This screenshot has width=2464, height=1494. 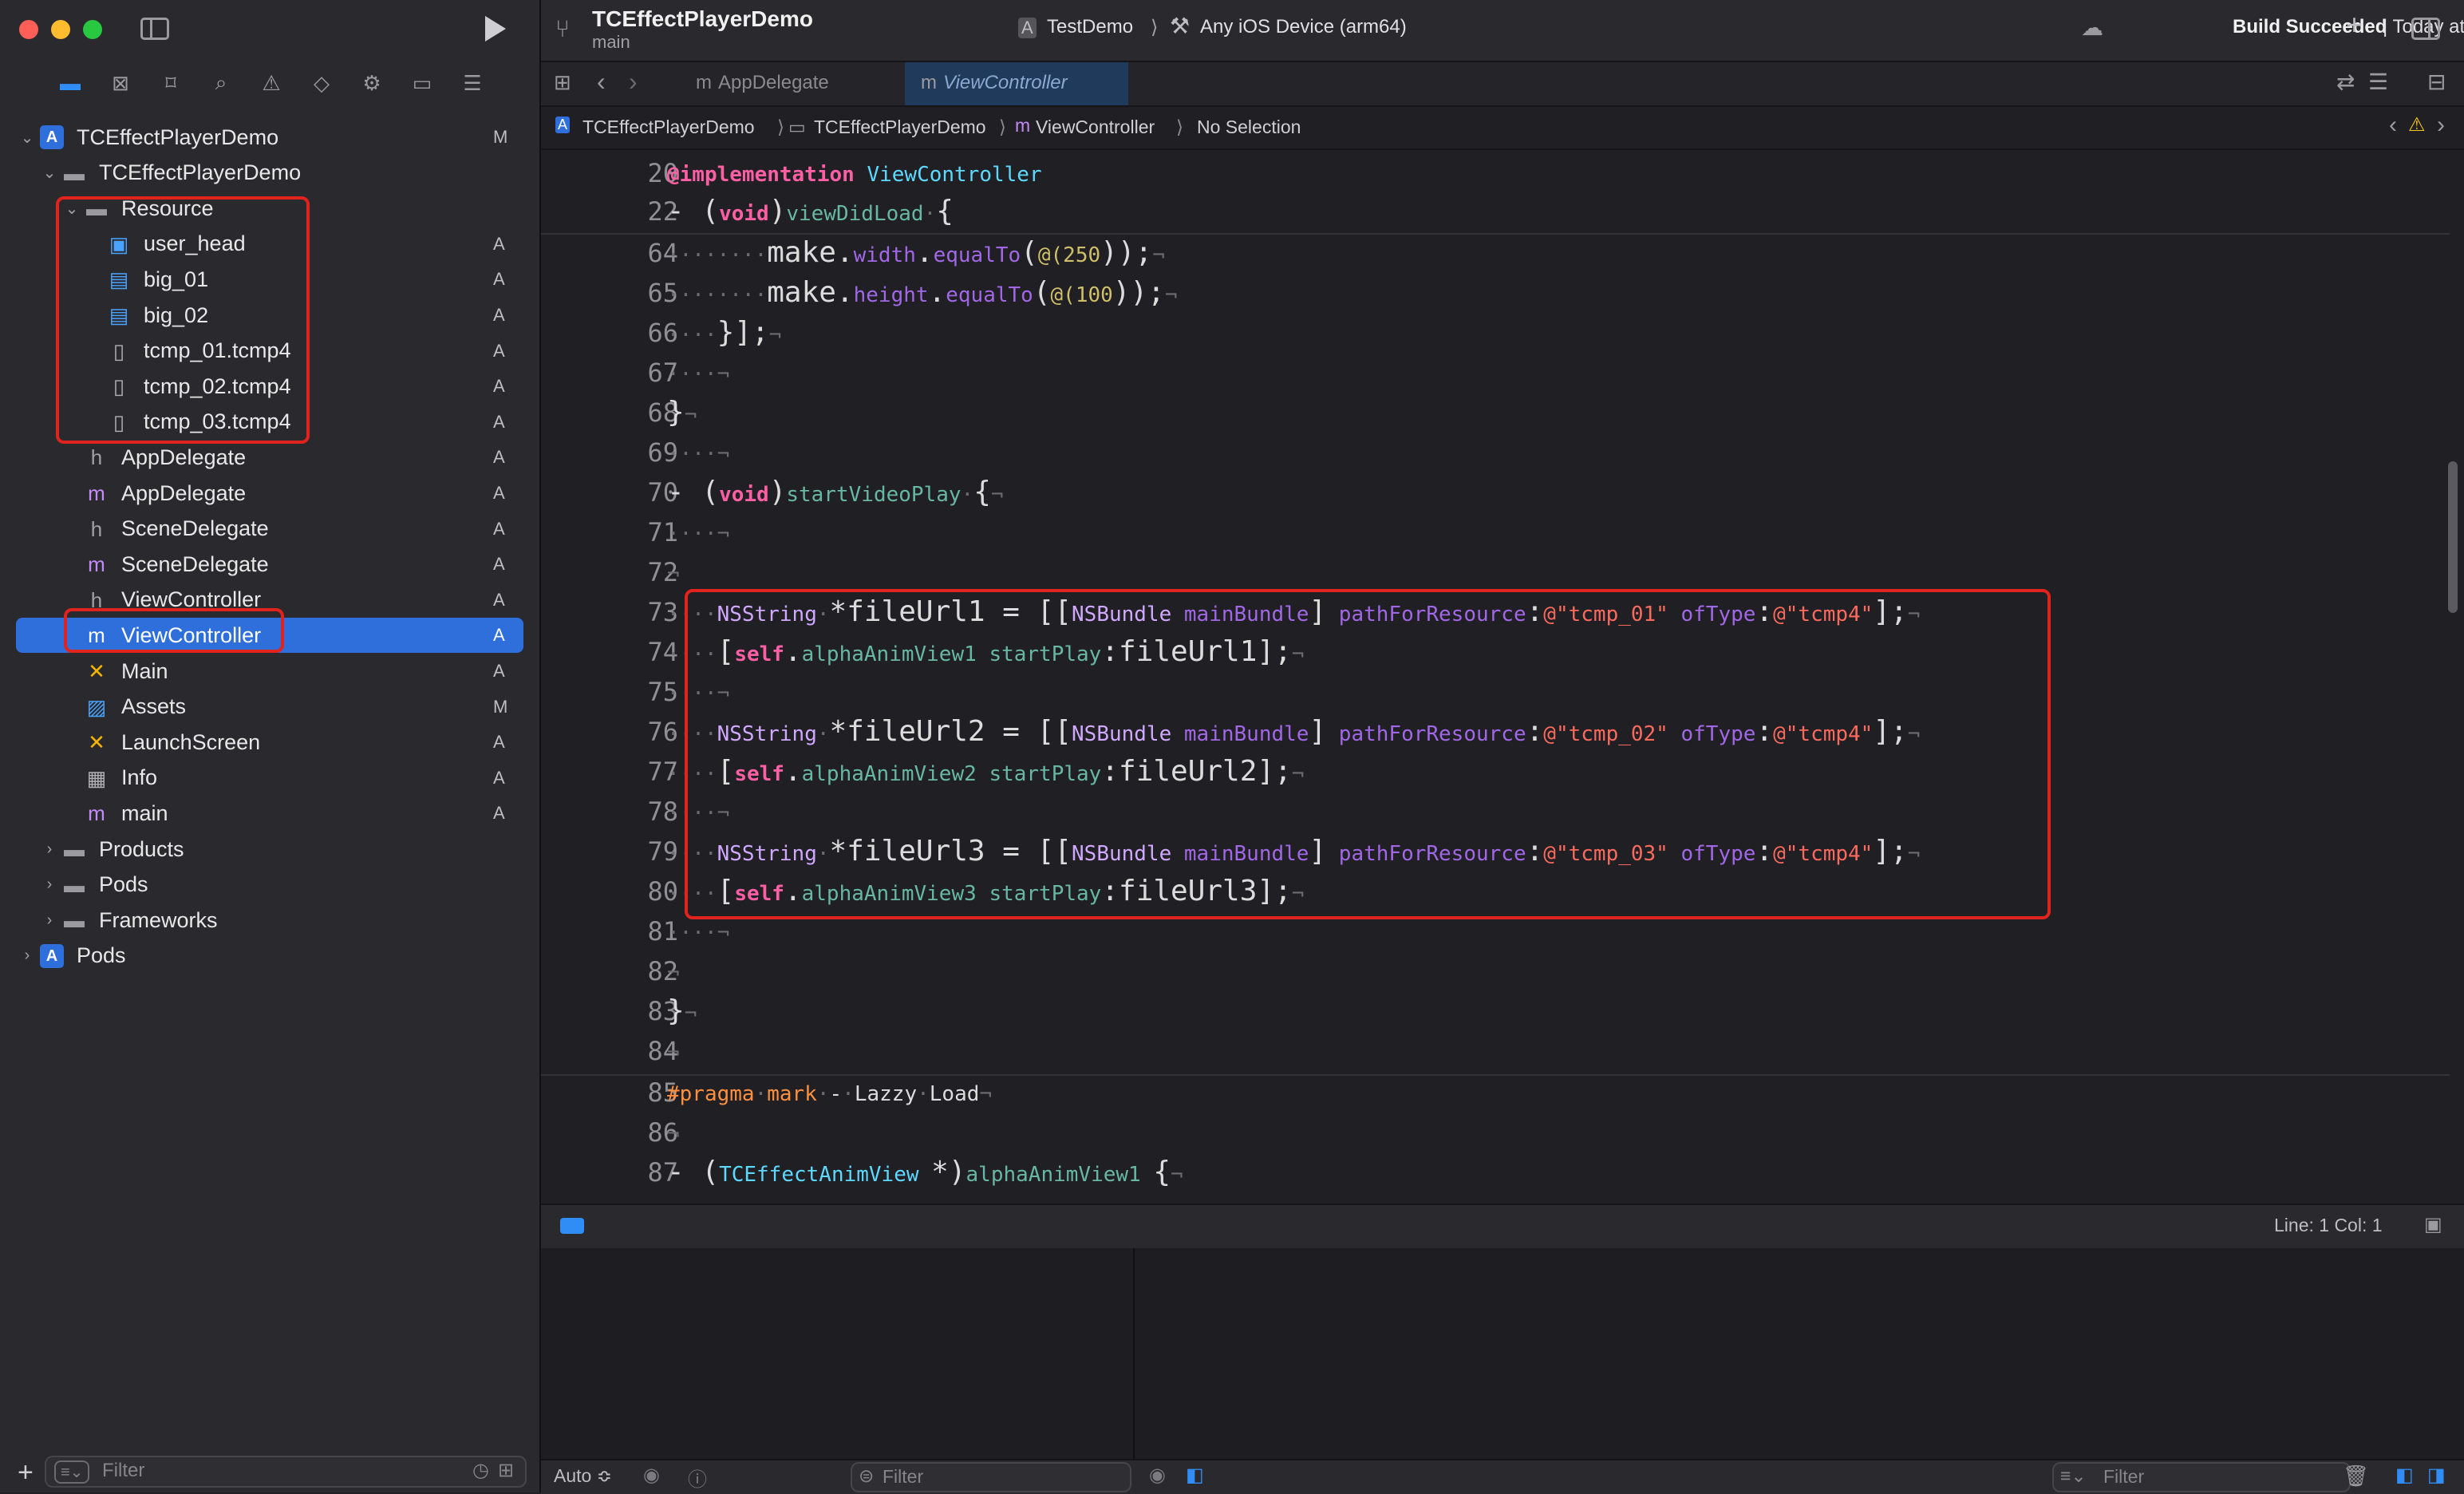 I want to click on navigator-item: ⌄ ▬ TCEffectPlayerDemo, so click(x=269, y=174).